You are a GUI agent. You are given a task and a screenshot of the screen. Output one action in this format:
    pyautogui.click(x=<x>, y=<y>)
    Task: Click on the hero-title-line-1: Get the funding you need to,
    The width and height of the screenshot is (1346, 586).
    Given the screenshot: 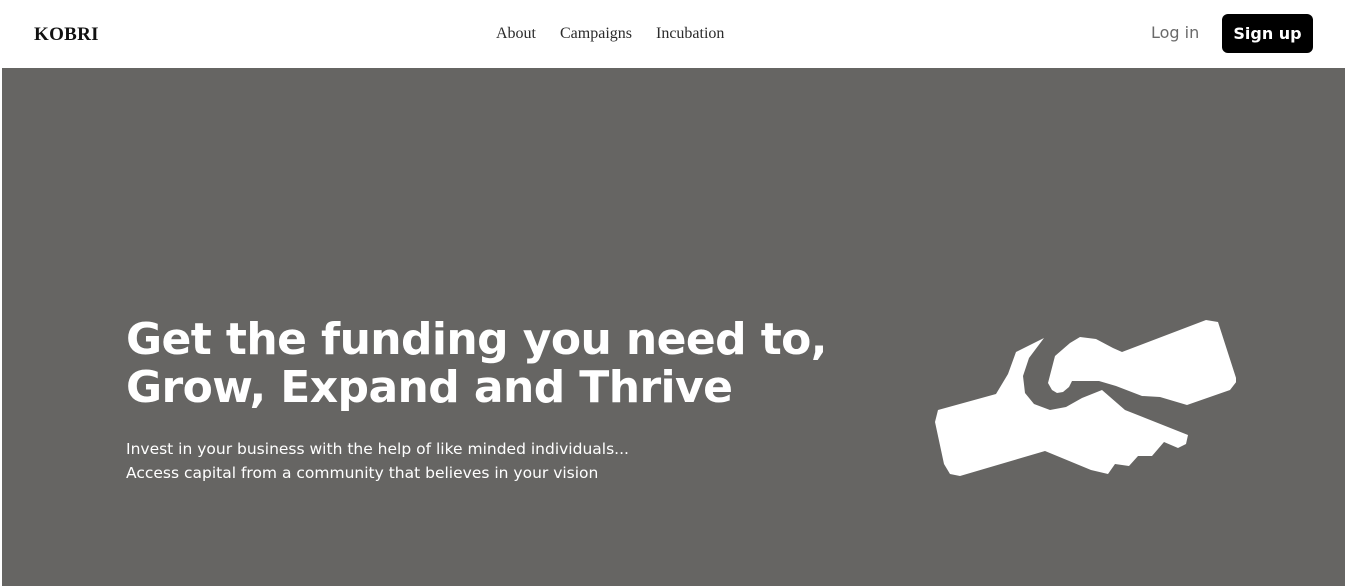 What is the action you would take?
    pyautogui.click(x=476, y=339)
    